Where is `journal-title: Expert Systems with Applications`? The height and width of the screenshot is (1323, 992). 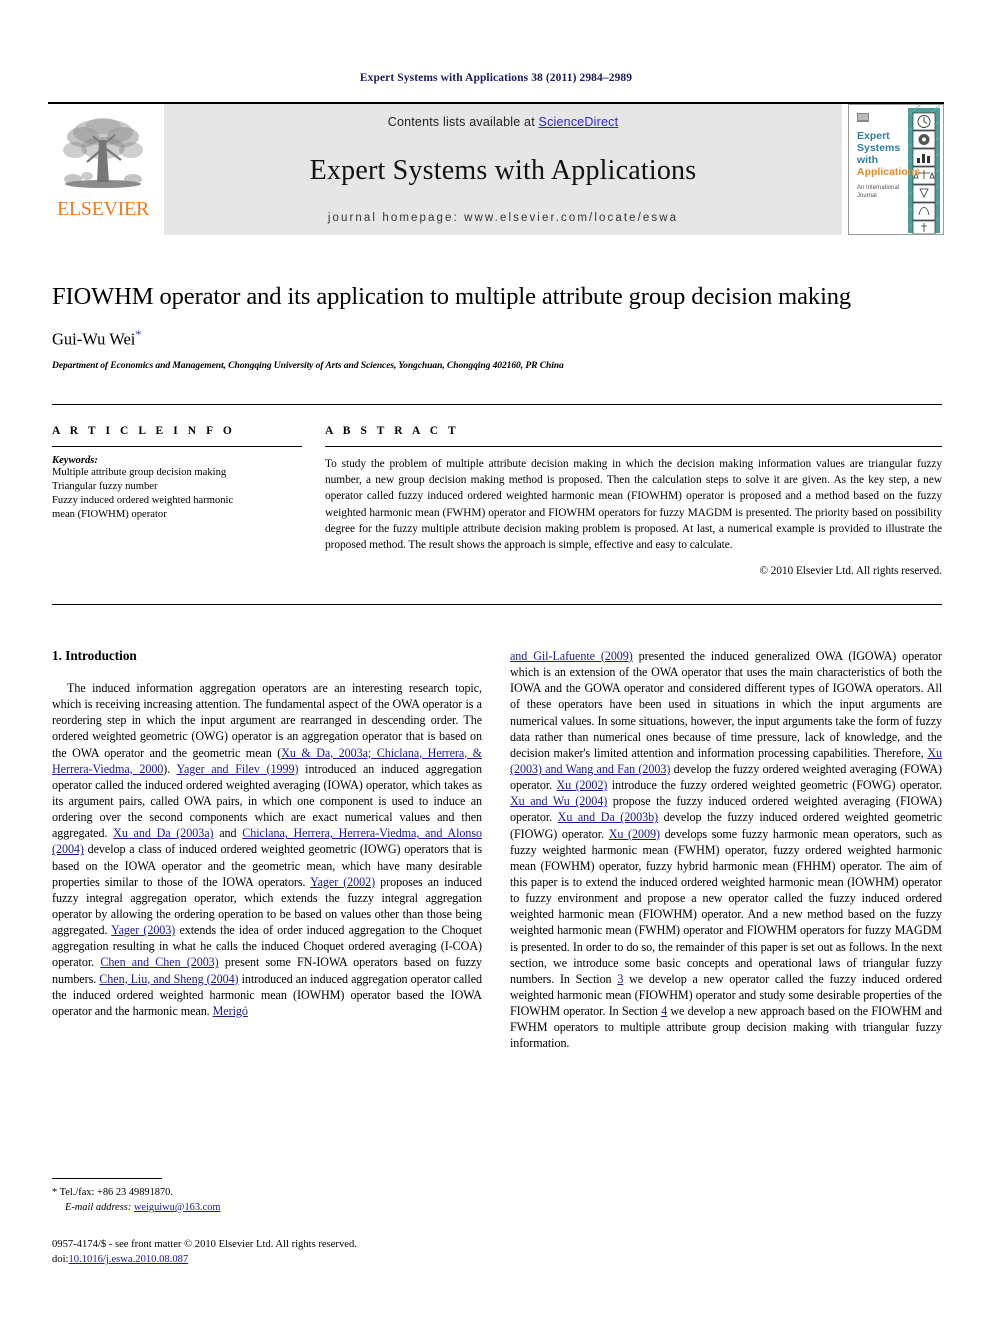 journal-title: Expert Systems with Applications is located at coordinates (503, 170).